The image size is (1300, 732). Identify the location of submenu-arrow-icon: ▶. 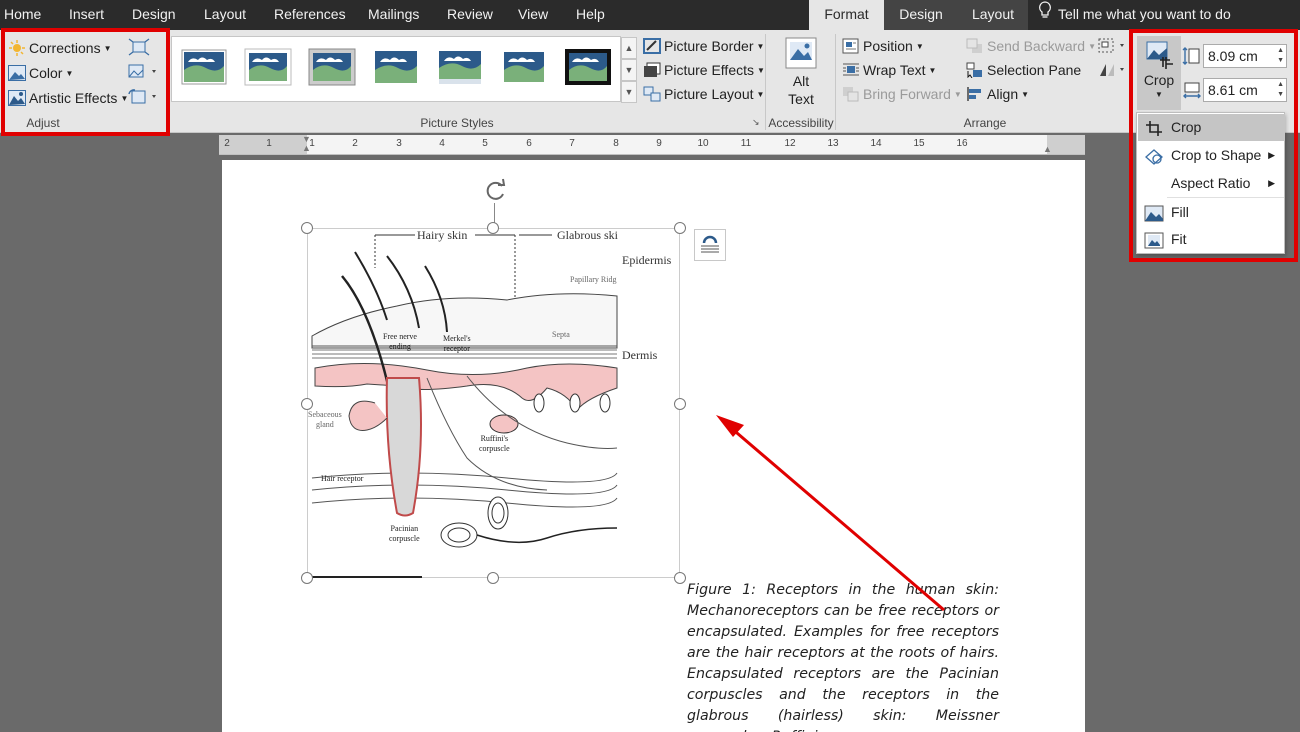
(1271, 155).